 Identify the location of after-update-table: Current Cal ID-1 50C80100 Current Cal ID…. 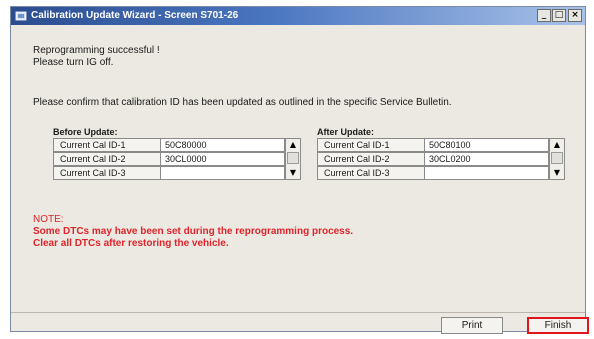
(441, 159).